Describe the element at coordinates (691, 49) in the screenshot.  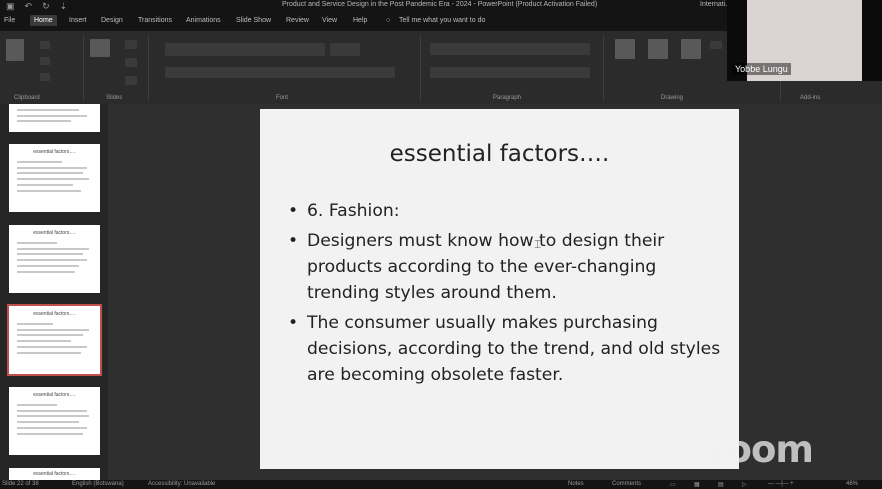
I see `quick-styles-icon` at that location.